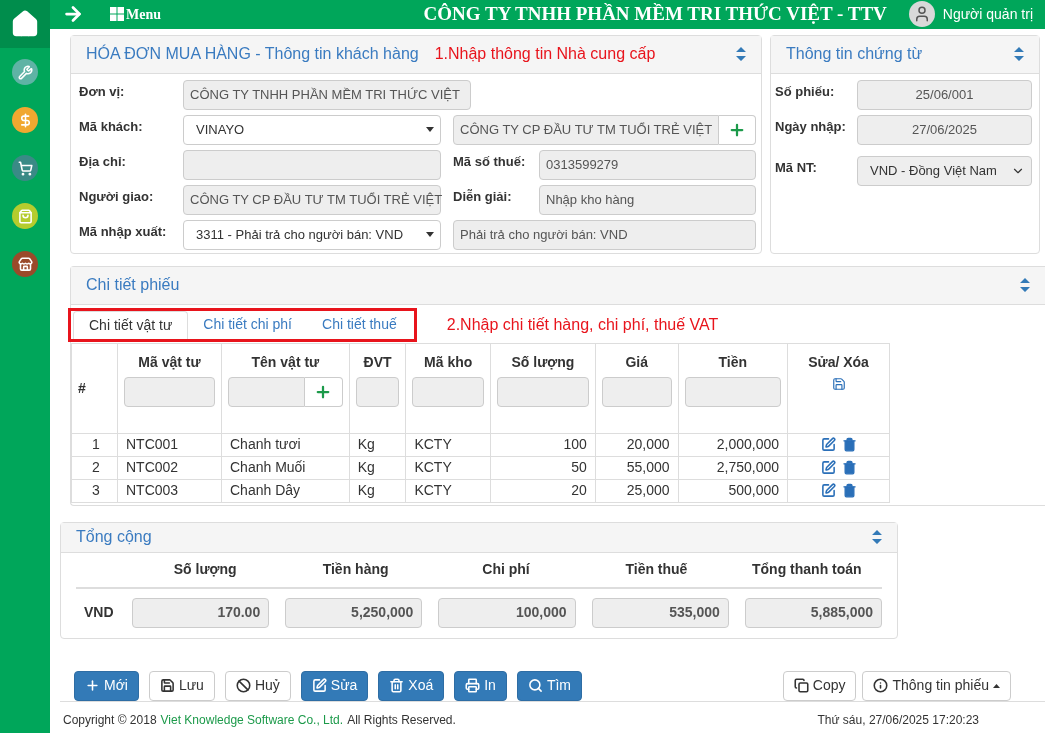  I want to click on readonly-field: Nhập kho hàng, so click(647, 199).